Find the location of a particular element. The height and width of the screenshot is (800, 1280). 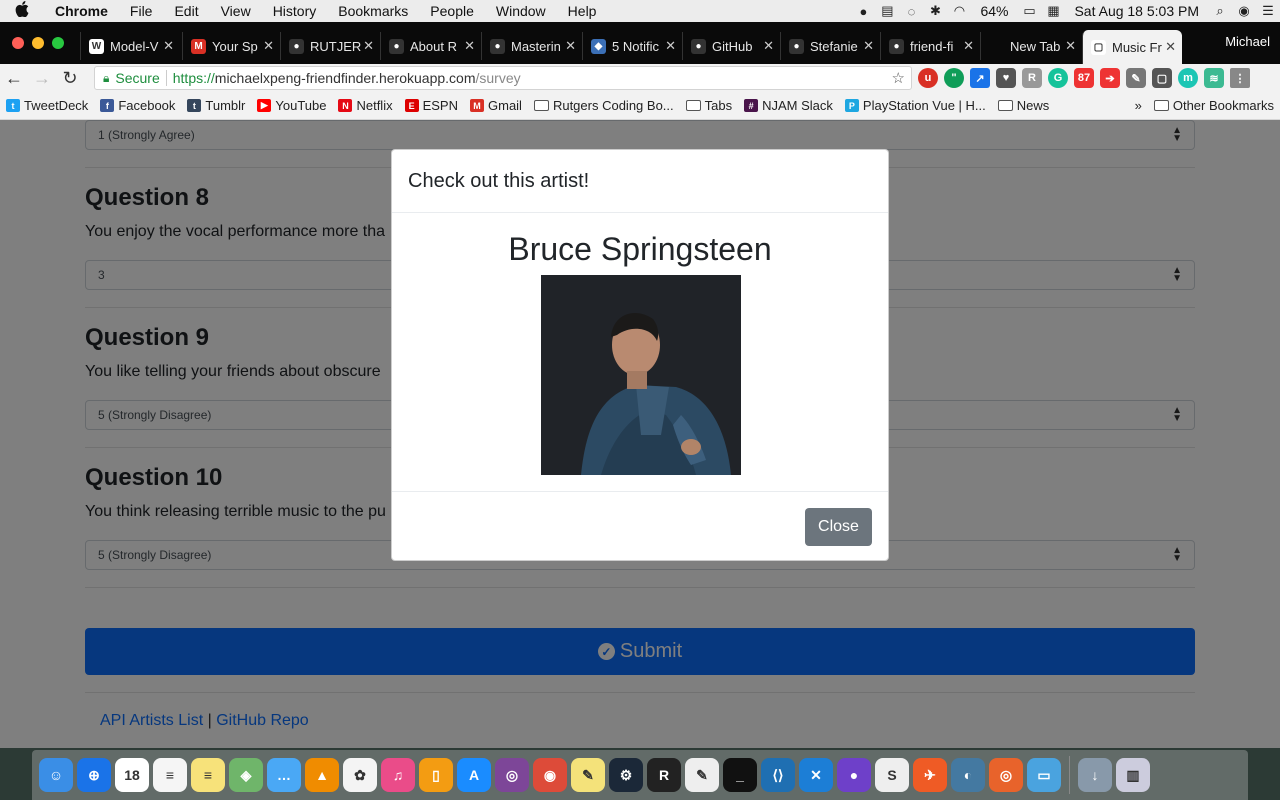

momentum-icon: m is located at coordinates (1188, 78).